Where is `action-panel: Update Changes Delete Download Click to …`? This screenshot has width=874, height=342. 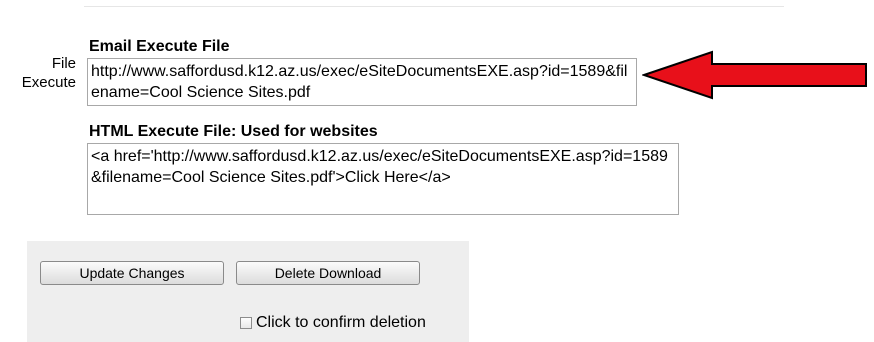 action-panel: Update Changes Delete Download Click to … is located at coordinates (248, 291).